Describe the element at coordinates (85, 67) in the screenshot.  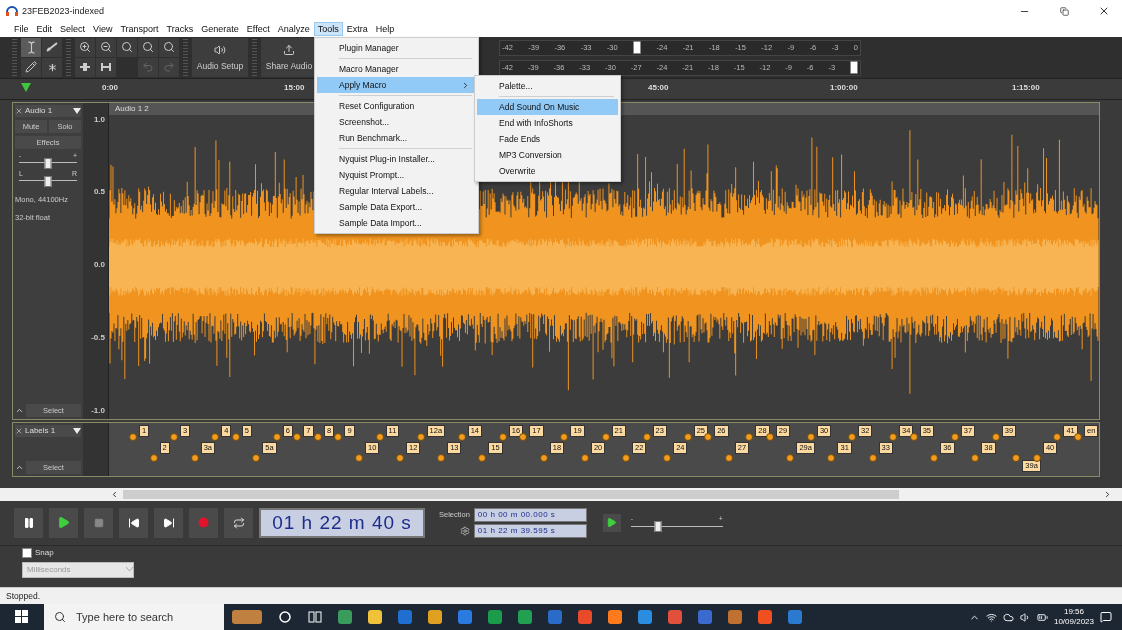
I see `trim-button` at that location.